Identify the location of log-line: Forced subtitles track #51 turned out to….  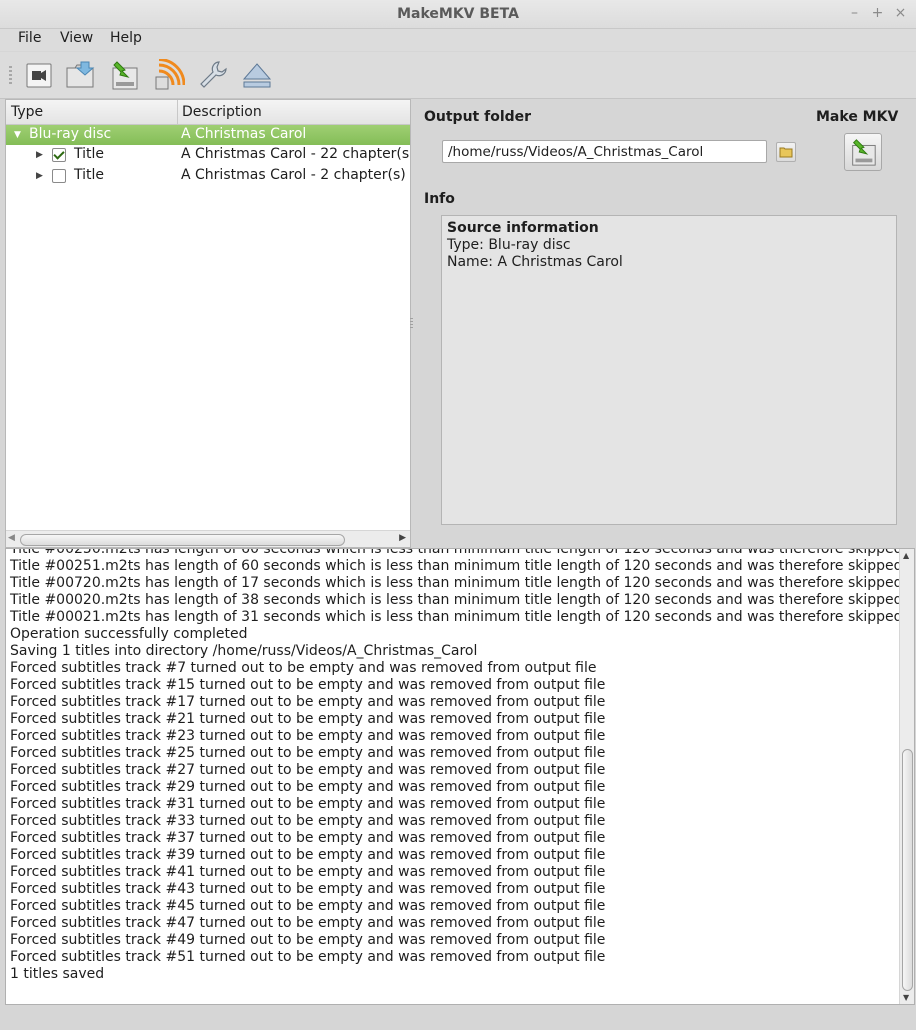
(308, 957).